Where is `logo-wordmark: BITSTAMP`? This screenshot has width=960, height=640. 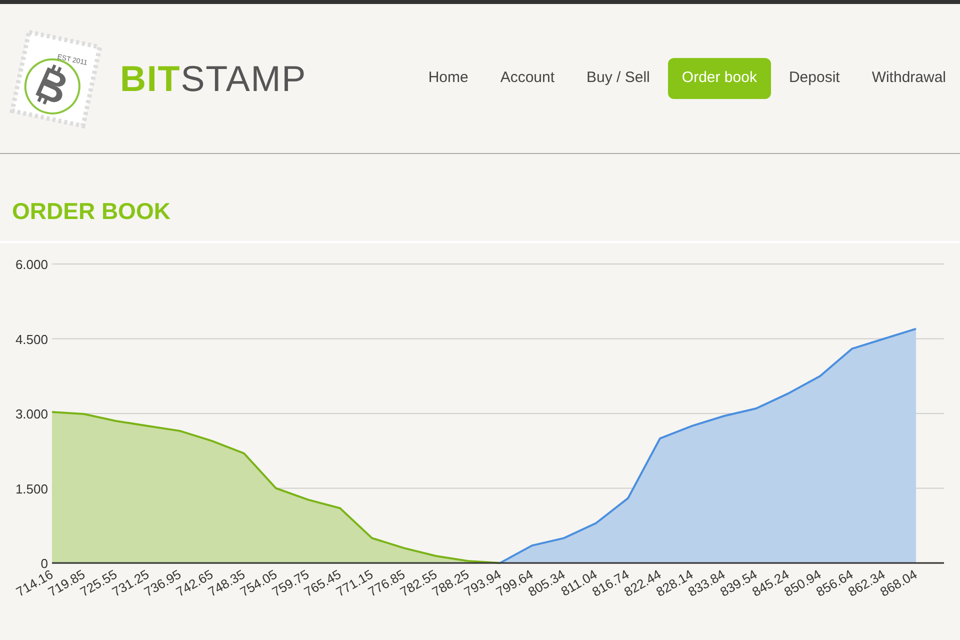
logo-wordmark: BITSTAMP is located at coordinates (213, 78).